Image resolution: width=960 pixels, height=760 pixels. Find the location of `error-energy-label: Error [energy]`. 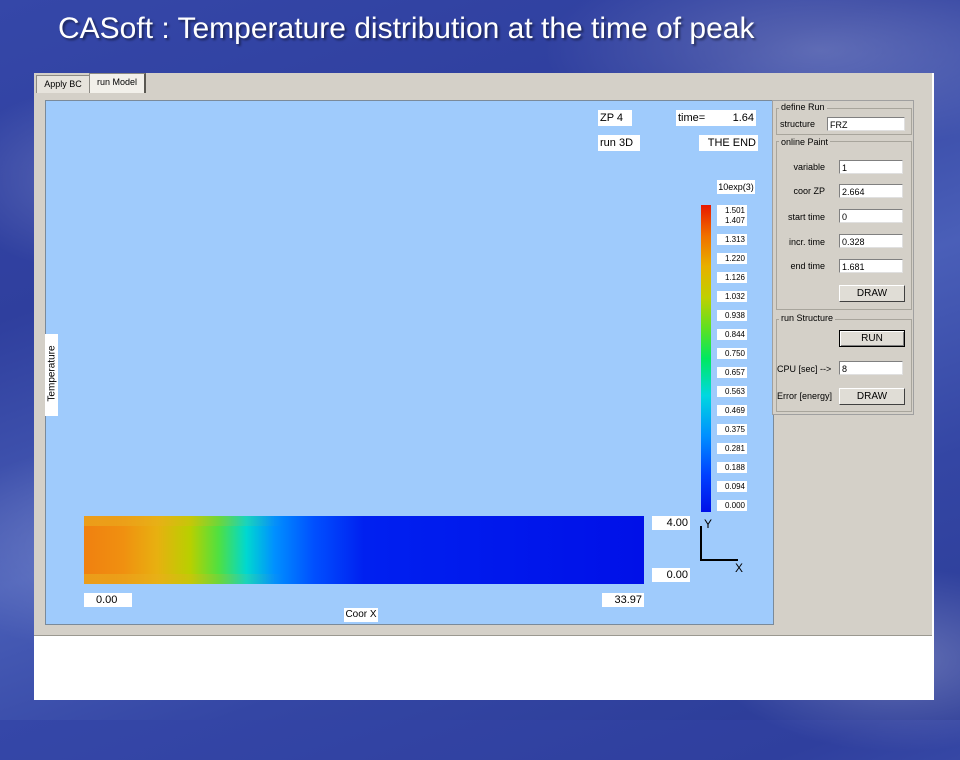

error-energy-label: Error [energy] is located at coordinates (805, 396).